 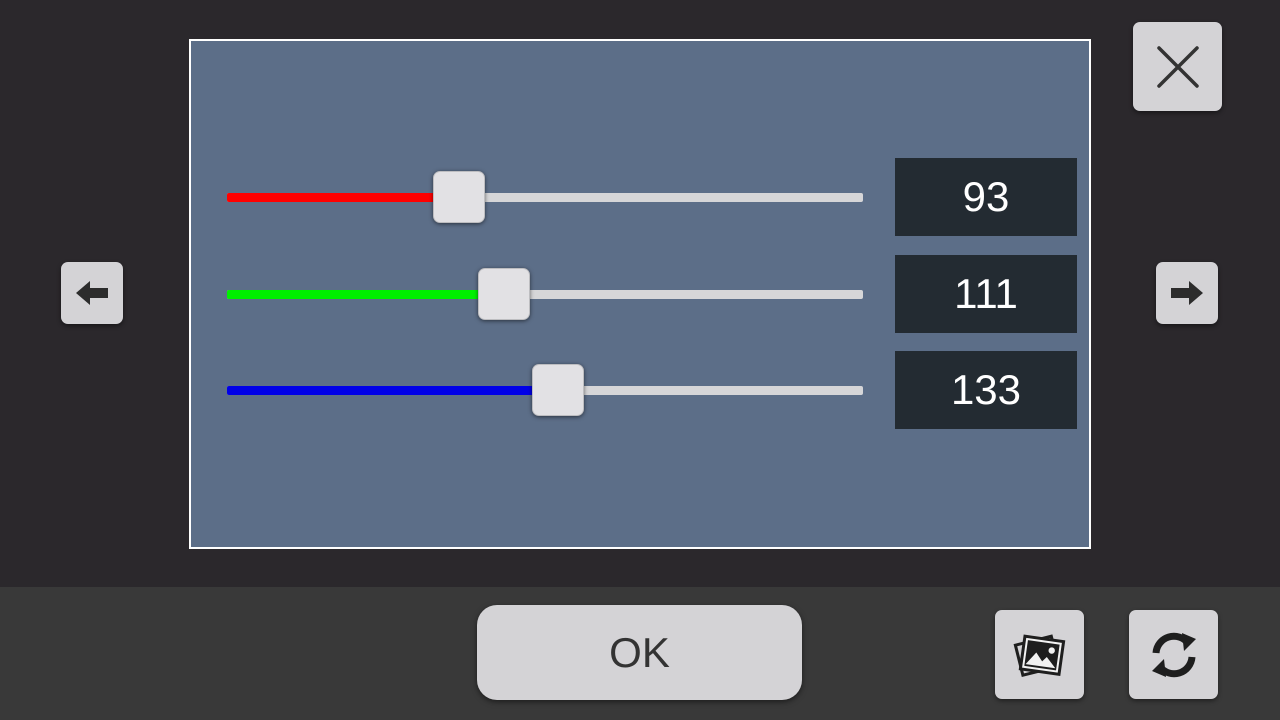 I want to click on blue-value-field: 133, so click(x=986, y=390).